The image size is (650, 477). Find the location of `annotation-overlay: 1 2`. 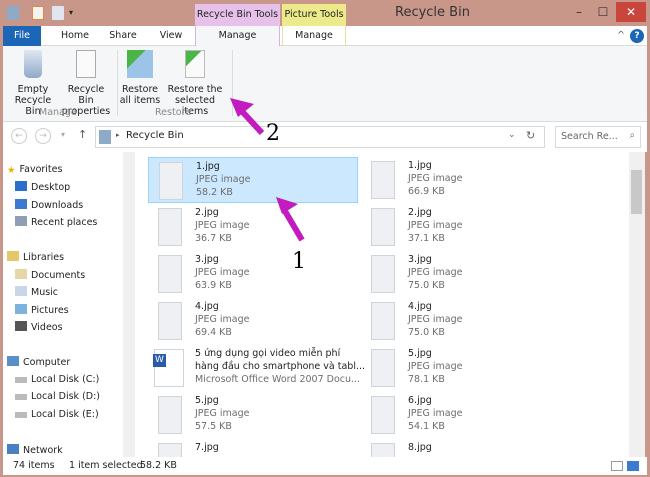

annotation-overlay: 1 2 is located at coordinates (268, 186).